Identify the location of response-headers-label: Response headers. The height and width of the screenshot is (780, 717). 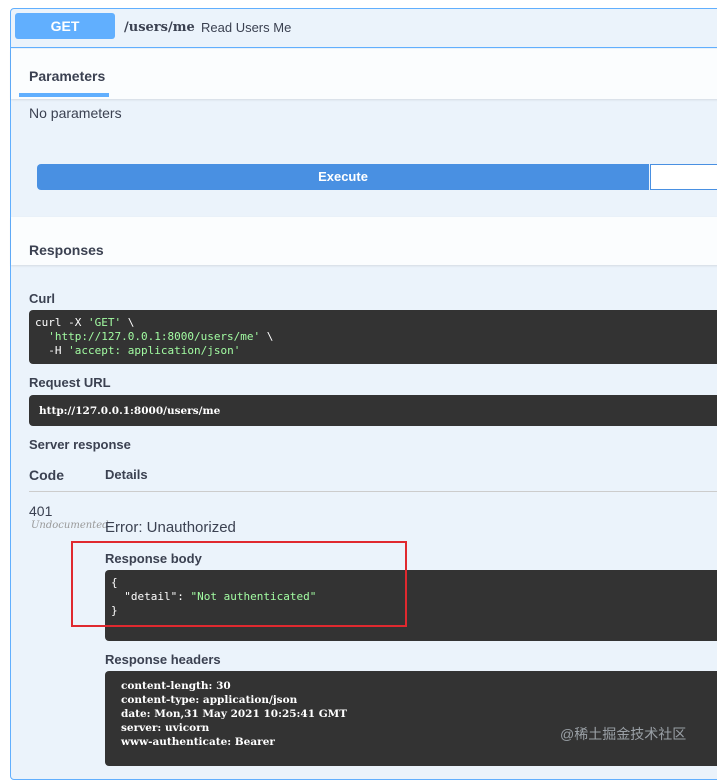
(163, 659).